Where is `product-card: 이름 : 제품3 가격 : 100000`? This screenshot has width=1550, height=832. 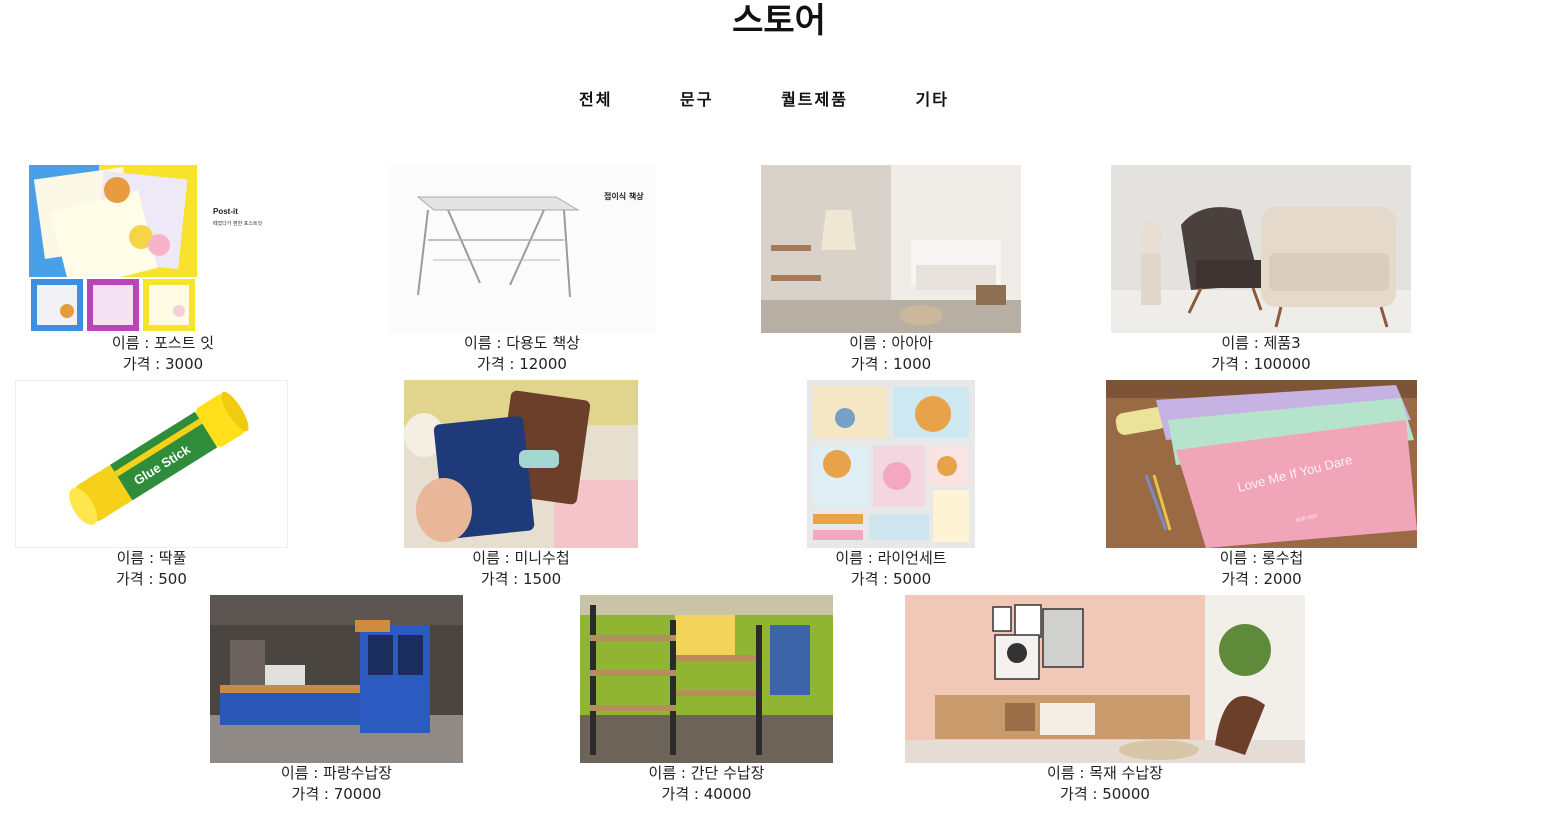
product-card: 이름 : 제품3 가격 : 100000 is located at coordinates (1261, 270).